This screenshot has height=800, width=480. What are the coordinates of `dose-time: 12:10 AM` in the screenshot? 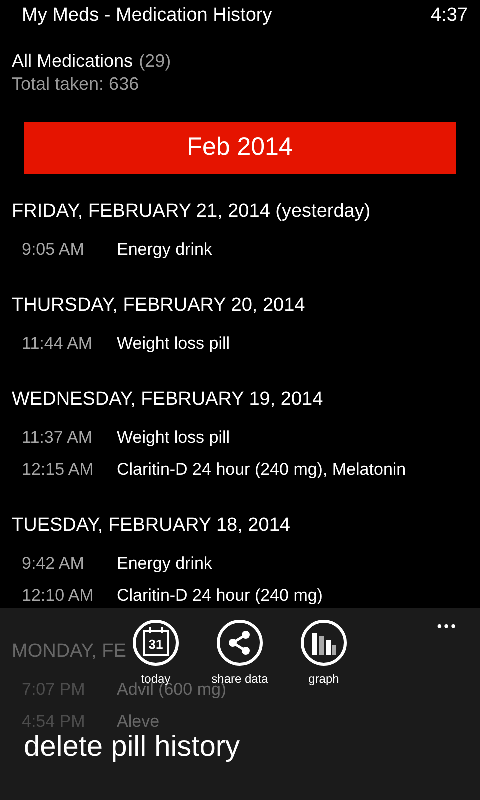 It's located at (58, 596).